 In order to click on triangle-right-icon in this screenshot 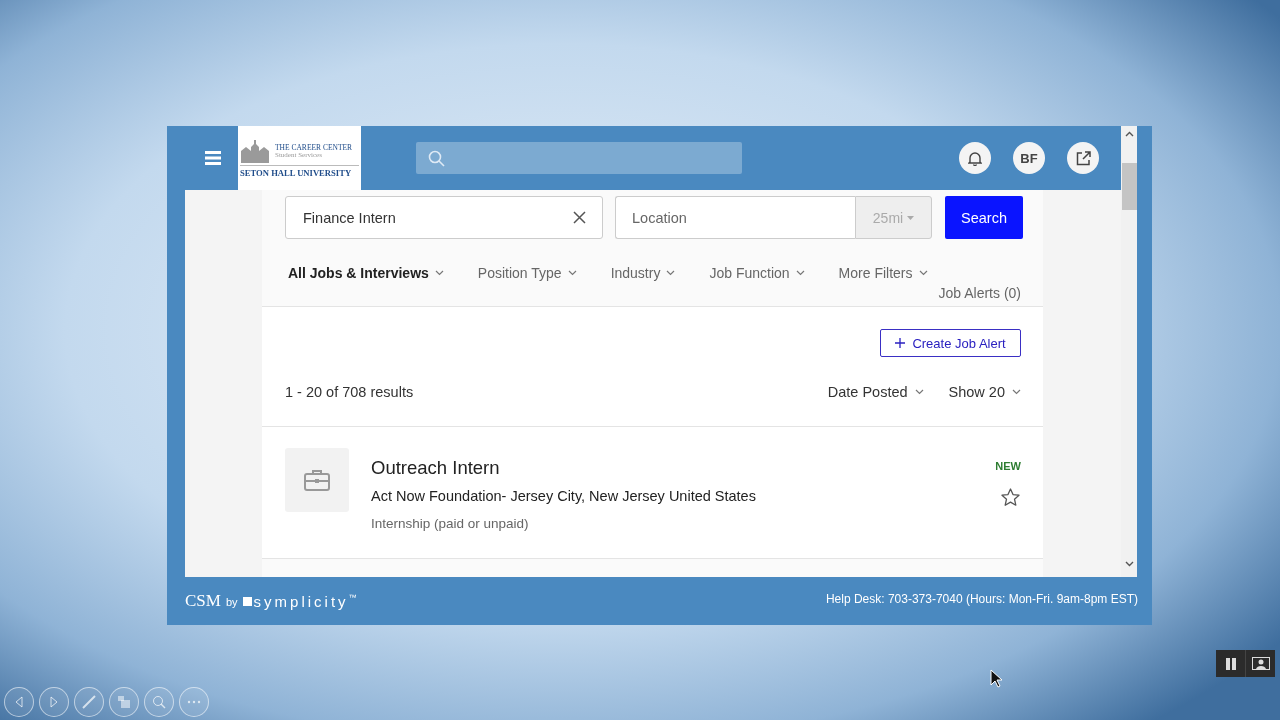, I will do `click(54, 702)`.